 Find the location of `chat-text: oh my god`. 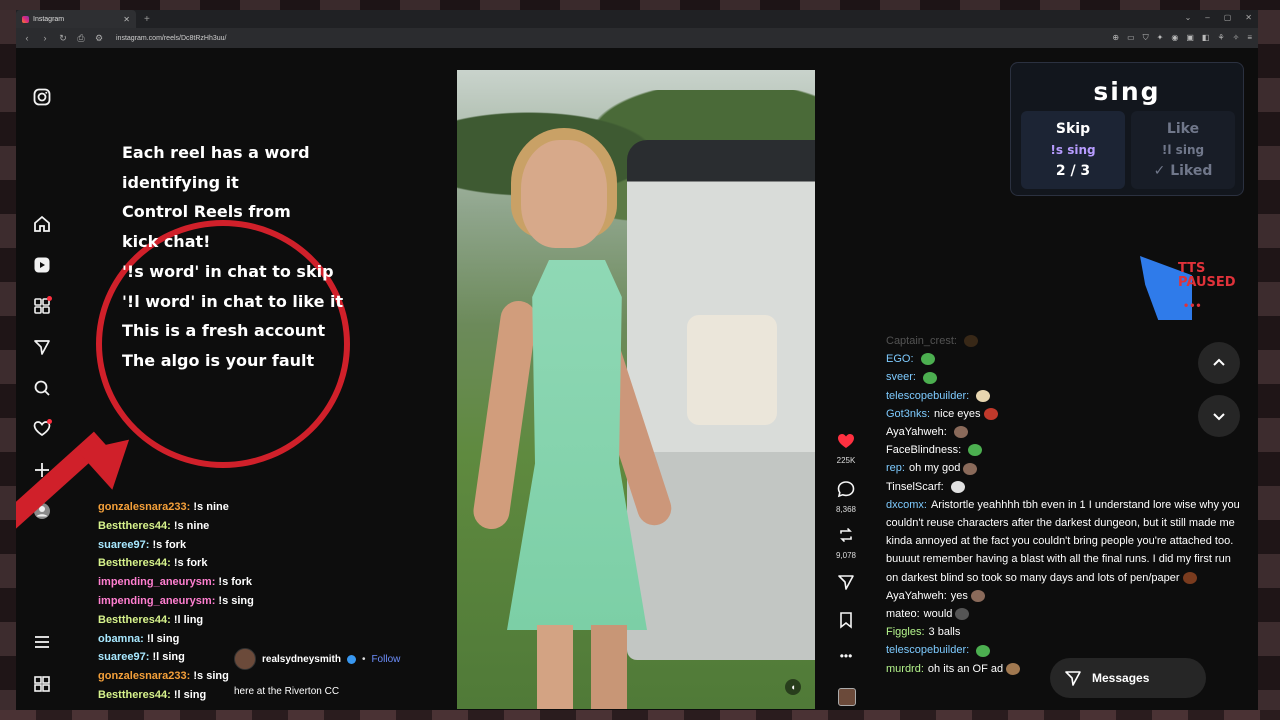

chat-text: oh my god is located at coordinates (934, 468).